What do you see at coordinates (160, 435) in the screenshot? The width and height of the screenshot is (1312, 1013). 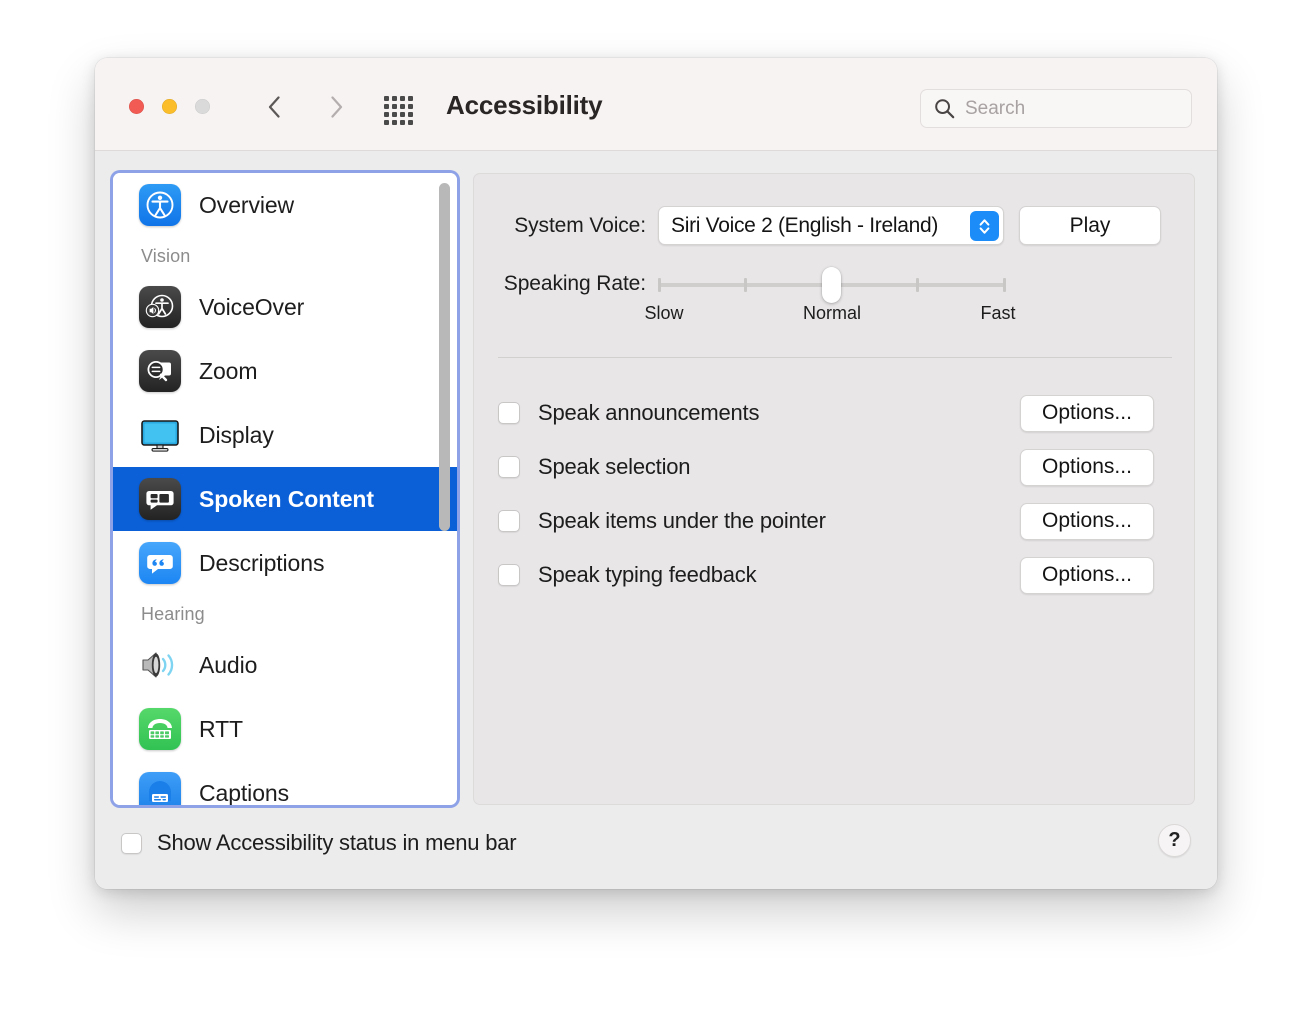 I see `display-monitor-icon` at bounding box center [160, 435].